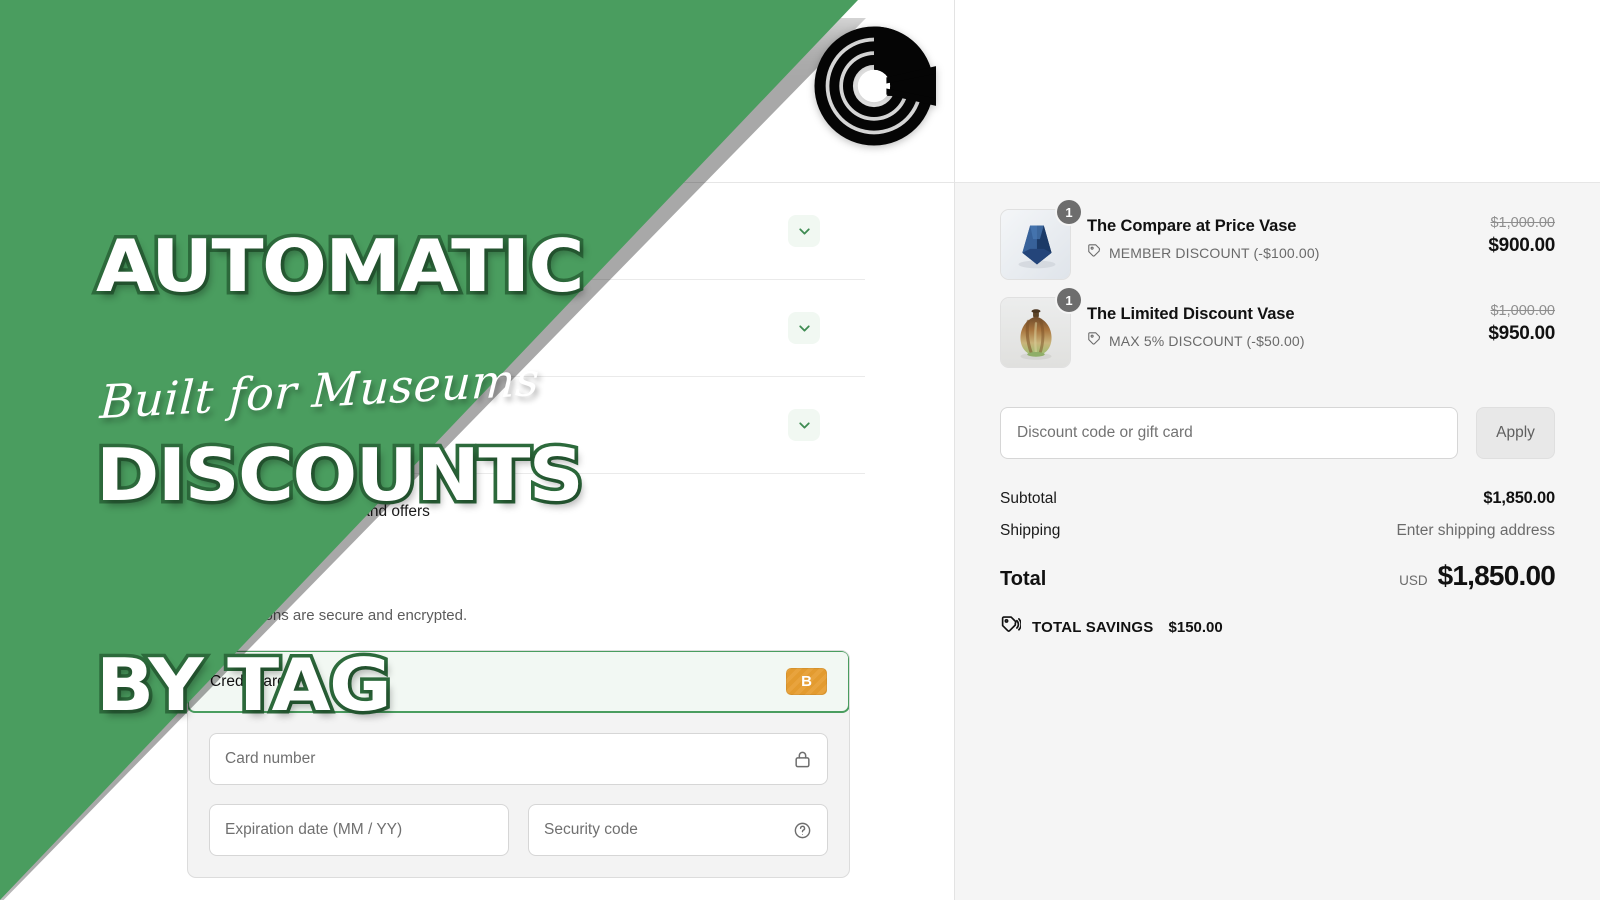  I want to click on marketing-consent-checkbox, so click(196, 512).